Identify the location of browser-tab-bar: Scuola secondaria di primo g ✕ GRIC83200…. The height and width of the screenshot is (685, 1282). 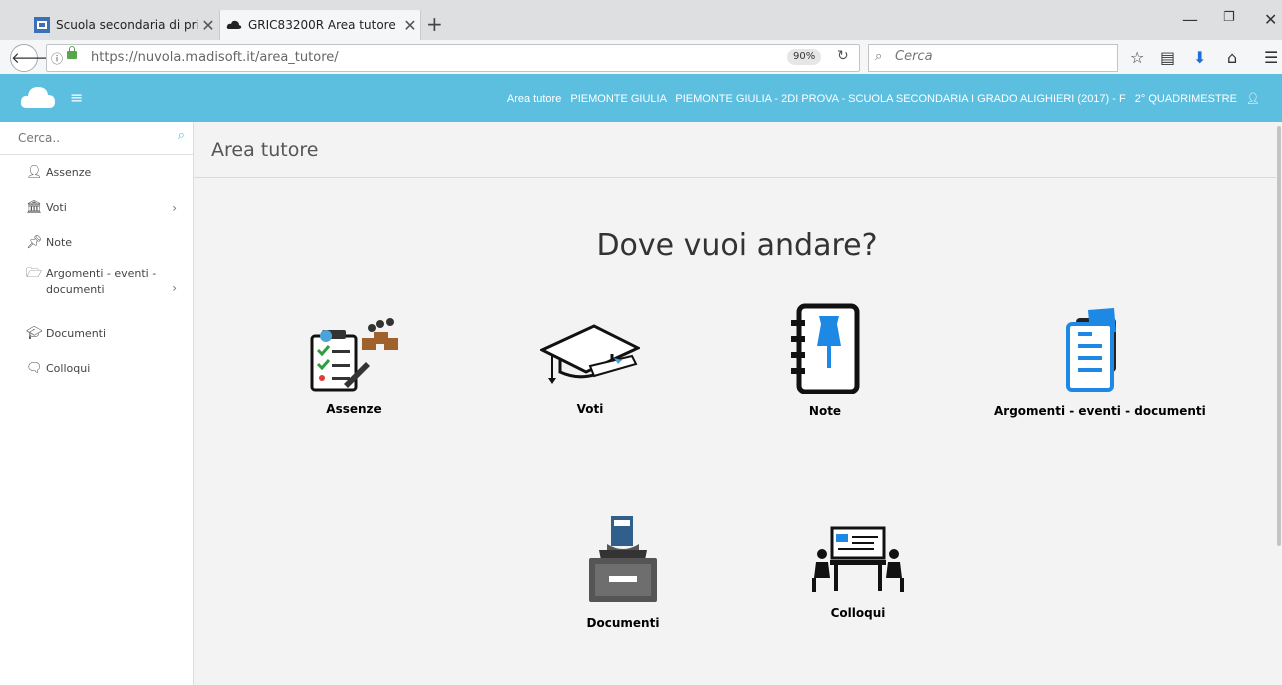
(641, 20).